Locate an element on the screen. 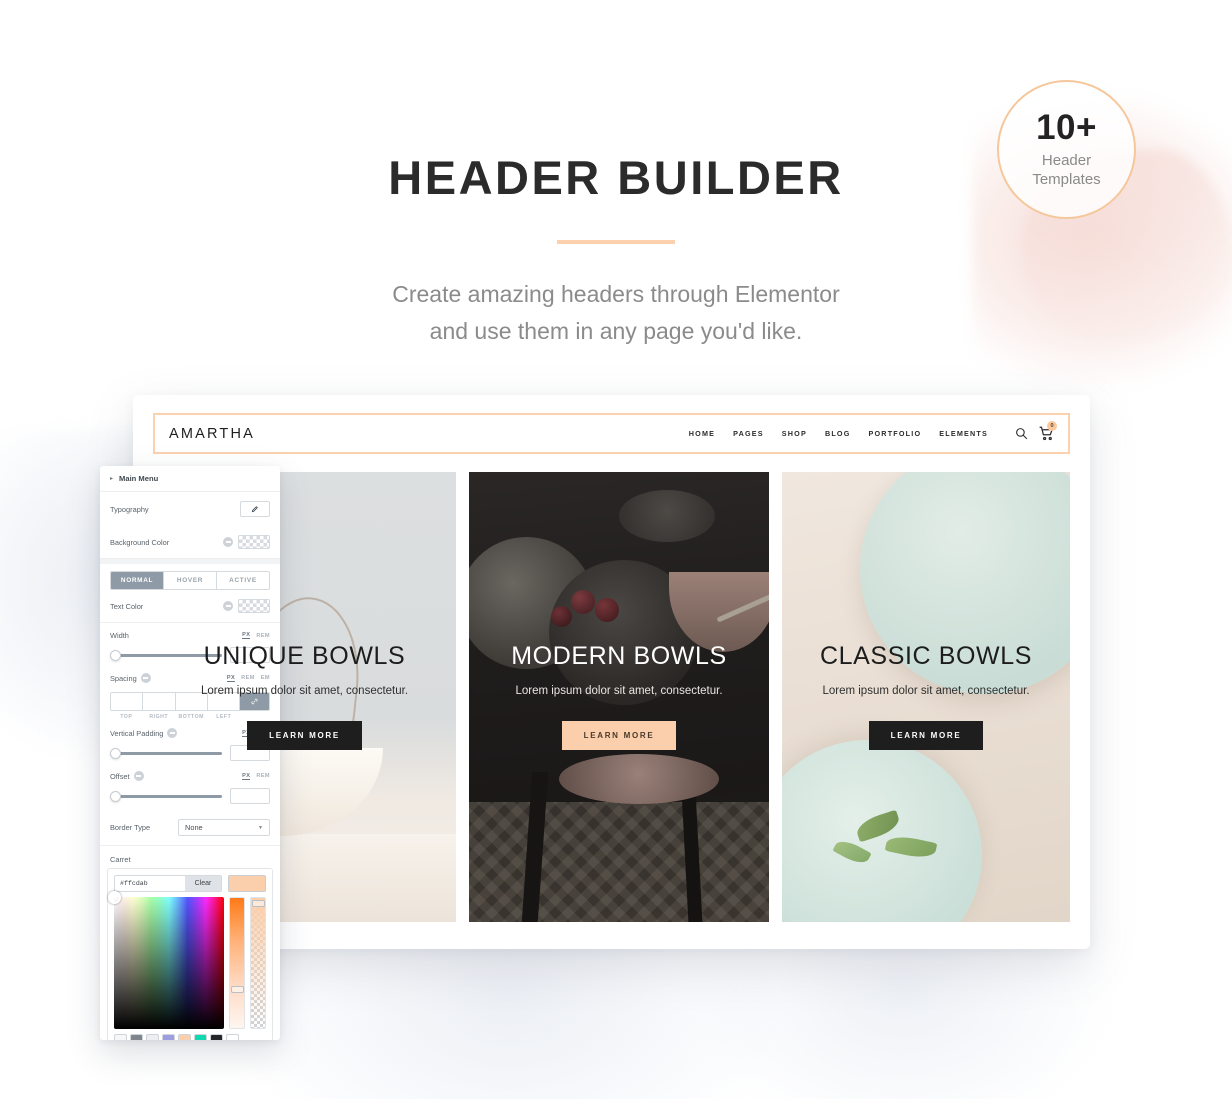 This screenshot has height=1099, width=1232. badge-label-line-1: Header is located at coordinates (1066, 160).